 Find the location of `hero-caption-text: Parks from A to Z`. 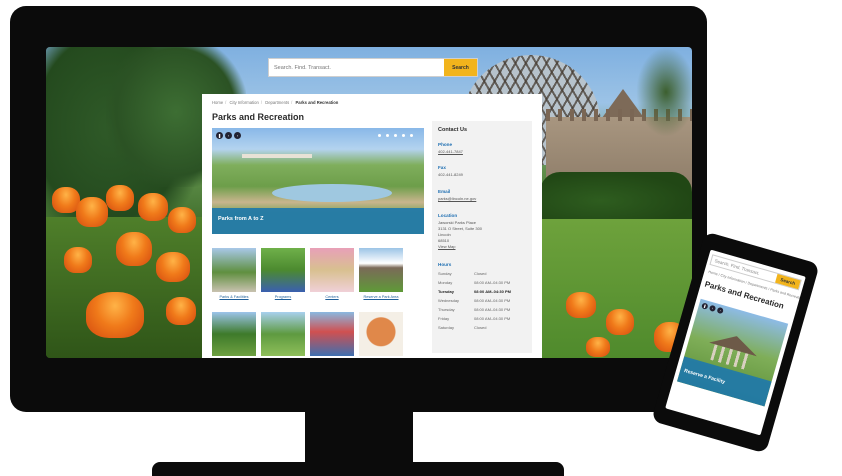

hero-caption-text: Parks from A to Z is located at coordinates (241, 219).